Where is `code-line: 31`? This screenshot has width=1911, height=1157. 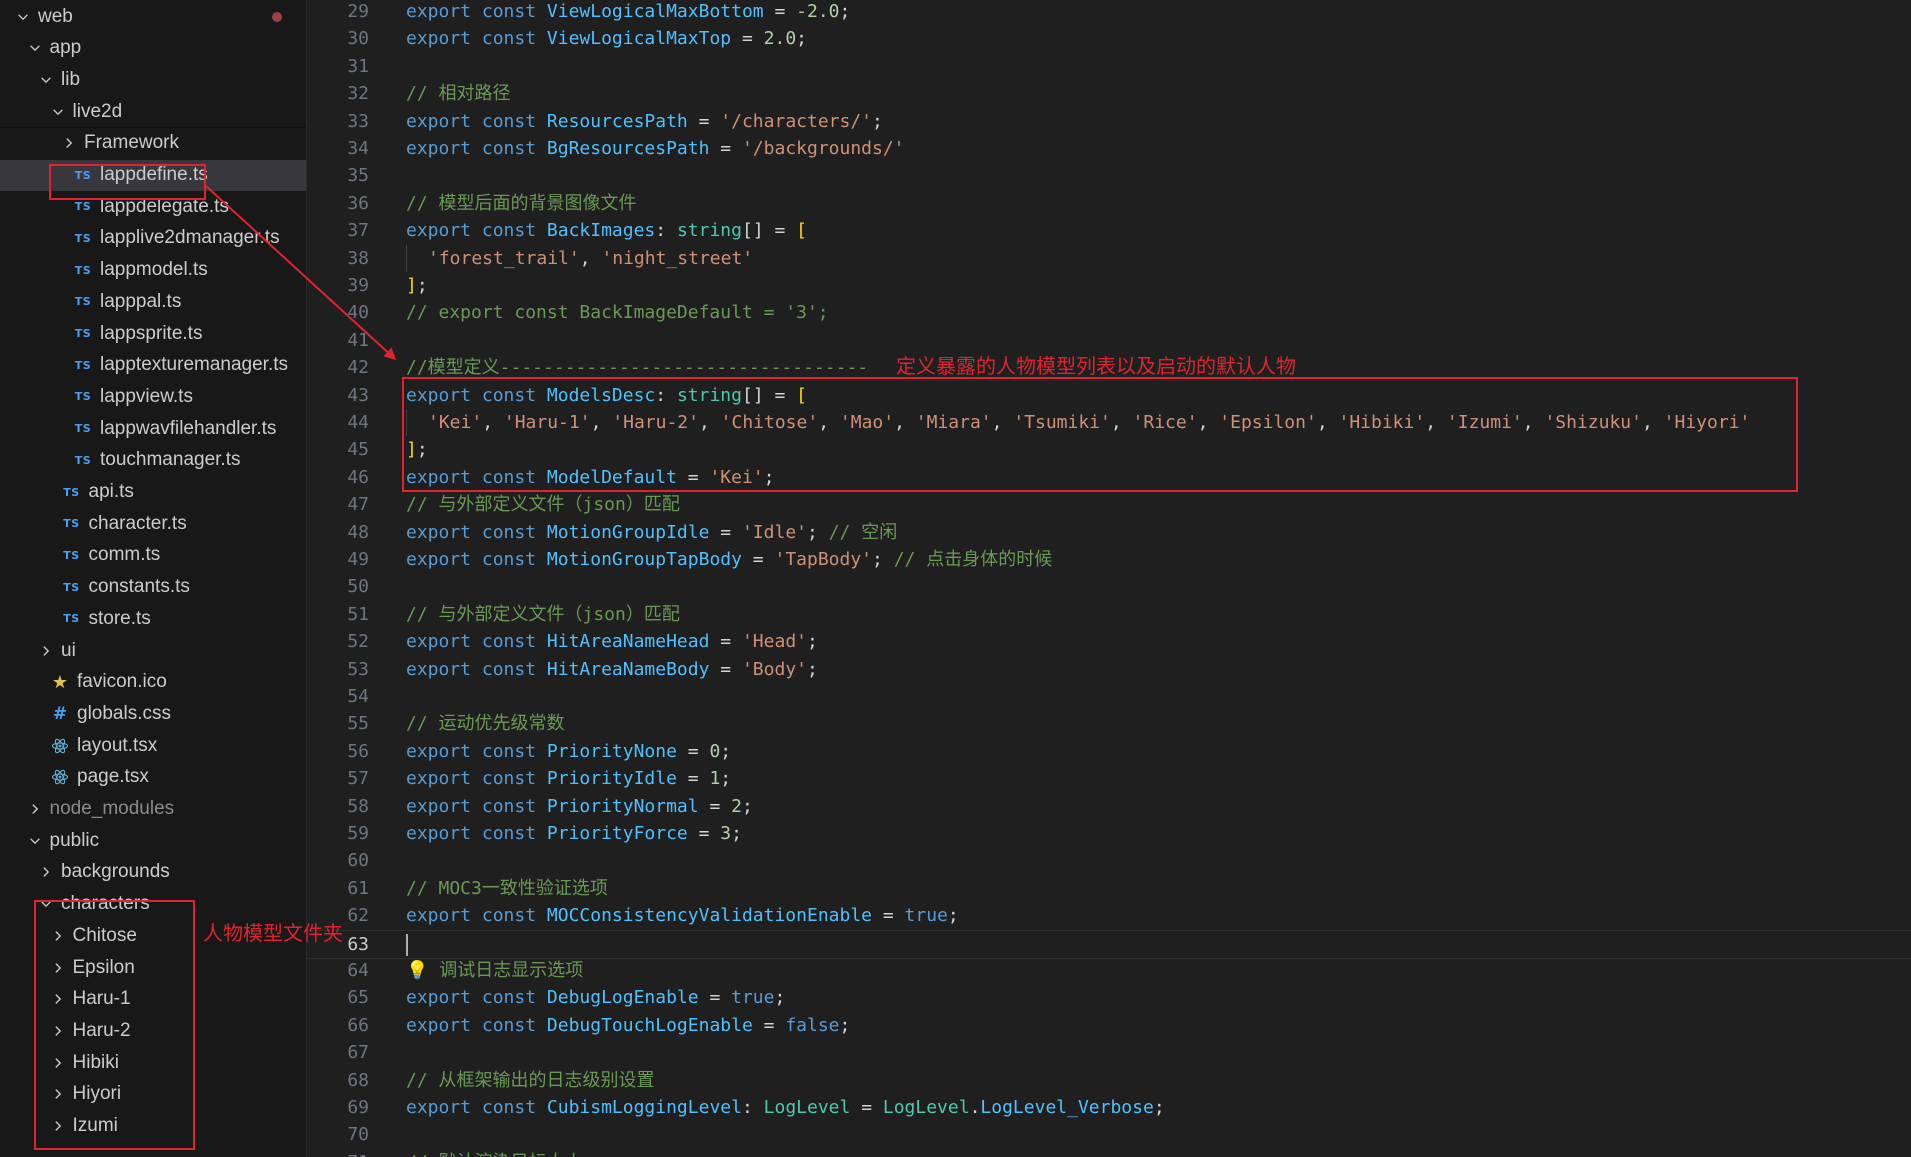
code-line: 31 is located at coordinates (1109, 66).